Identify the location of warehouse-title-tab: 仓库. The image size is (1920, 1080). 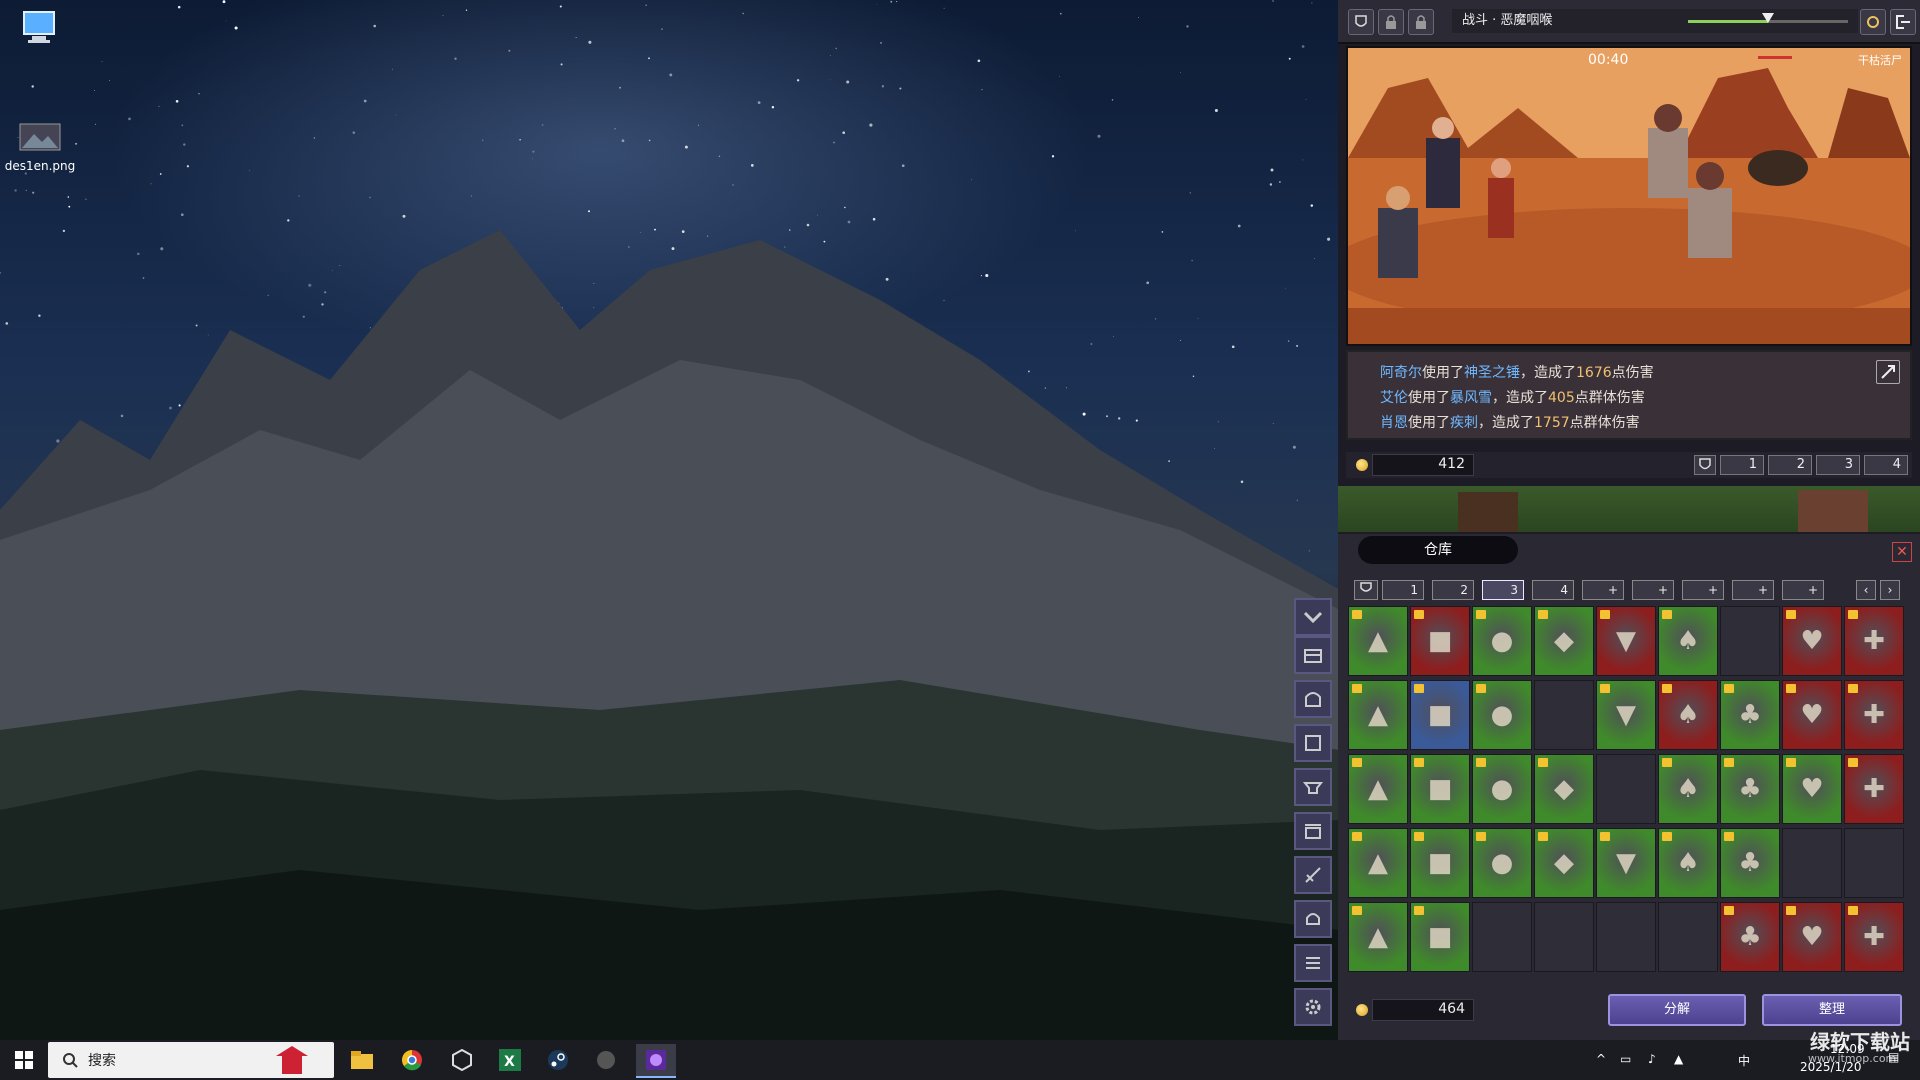
(1438, 550).